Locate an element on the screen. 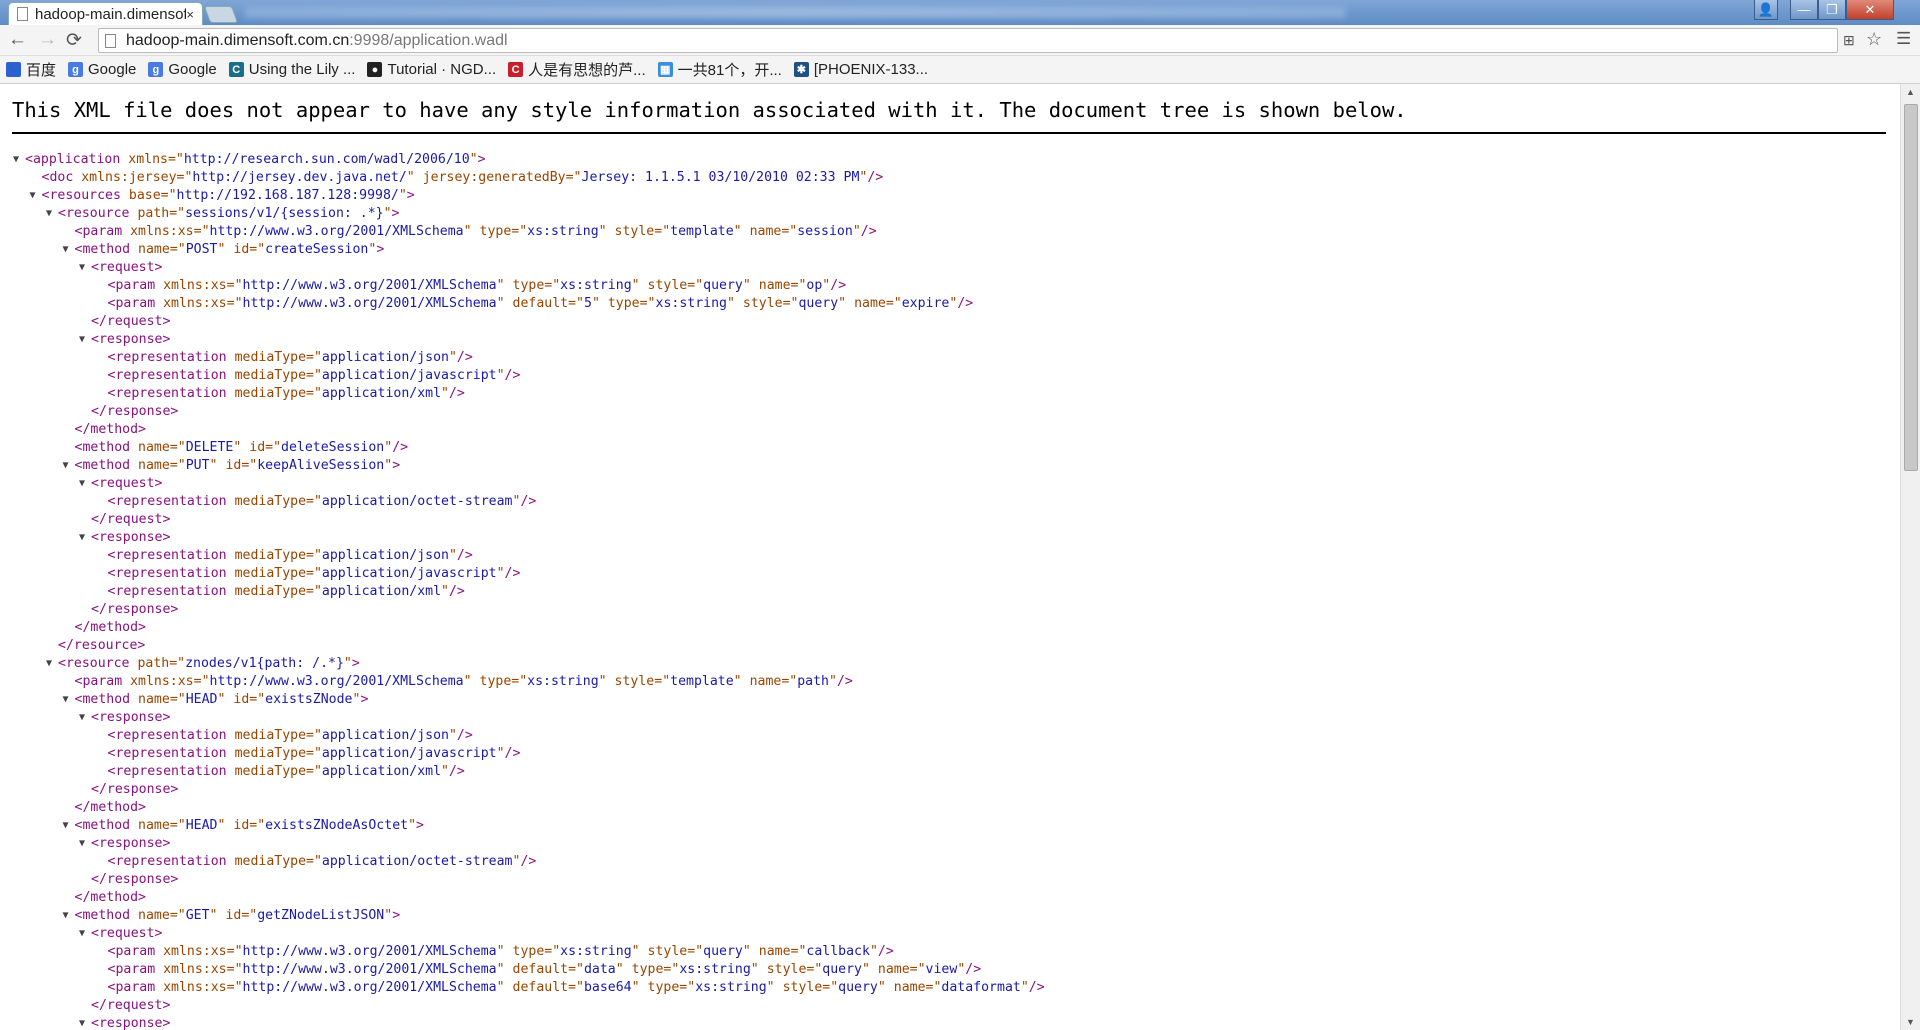  maximize-button: ❐ is located at coordinates (1832, 10).